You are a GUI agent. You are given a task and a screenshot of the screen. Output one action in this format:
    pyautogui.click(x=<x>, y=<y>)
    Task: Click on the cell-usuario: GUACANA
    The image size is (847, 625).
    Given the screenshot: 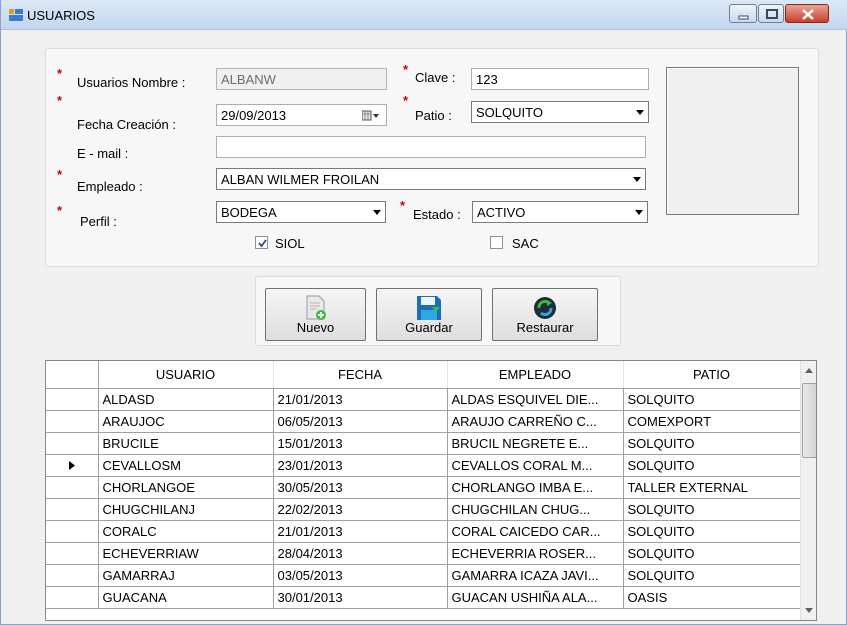 What is the action you would take?
    pyautogui.click(x=186, y=597)
    